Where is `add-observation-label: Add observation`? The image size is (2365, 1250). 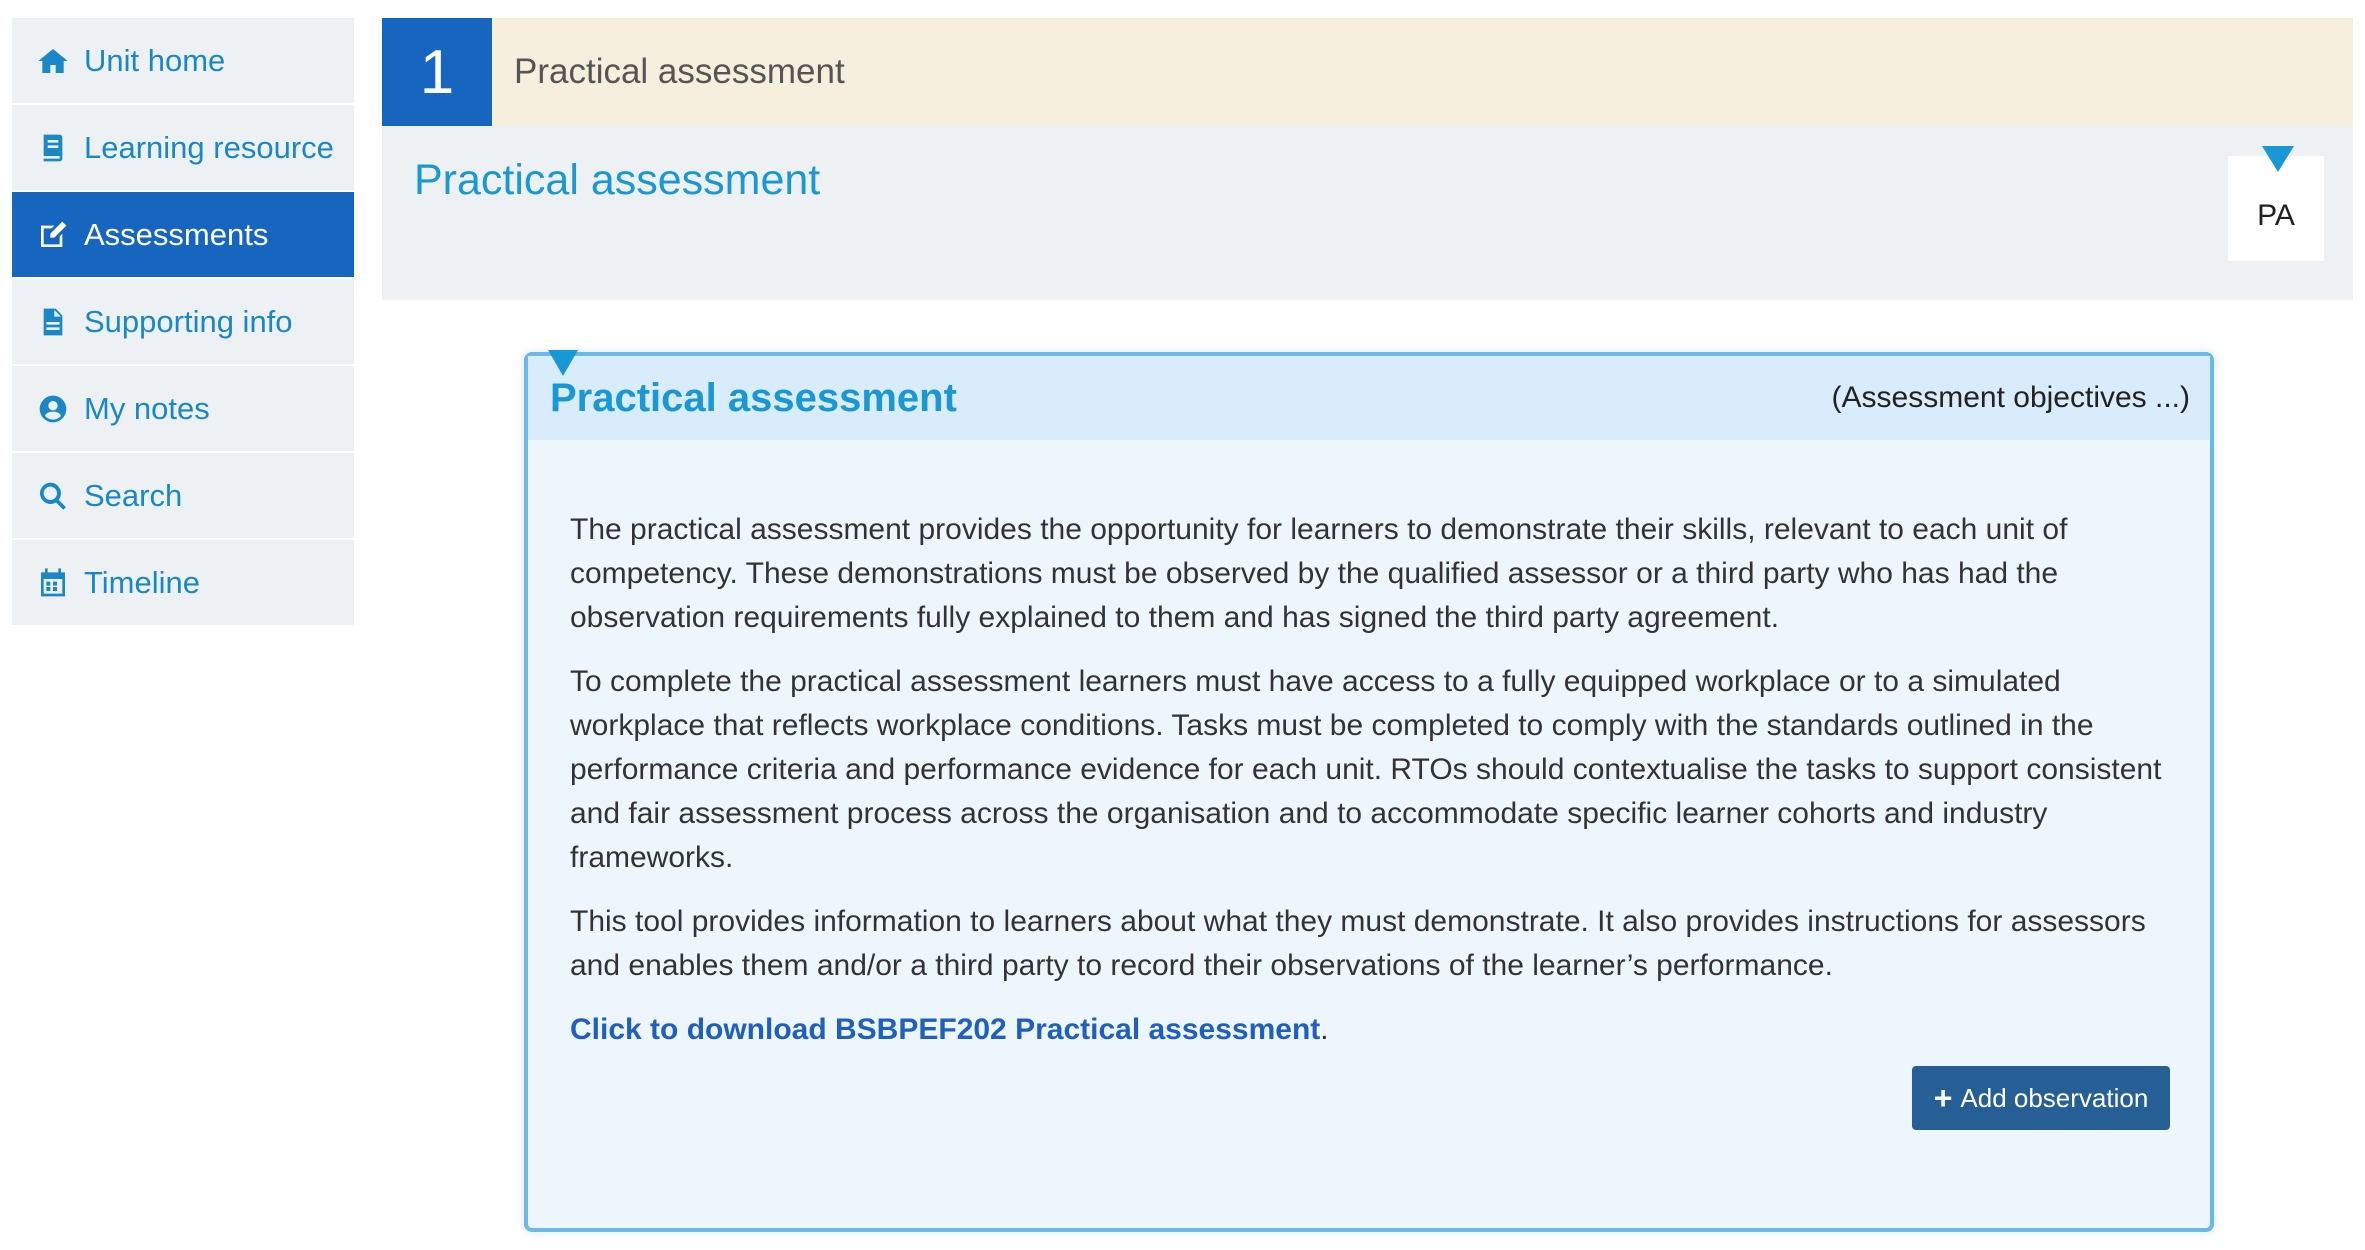 add-observation-label: Add observation is located at coordinates (2054, 1097).